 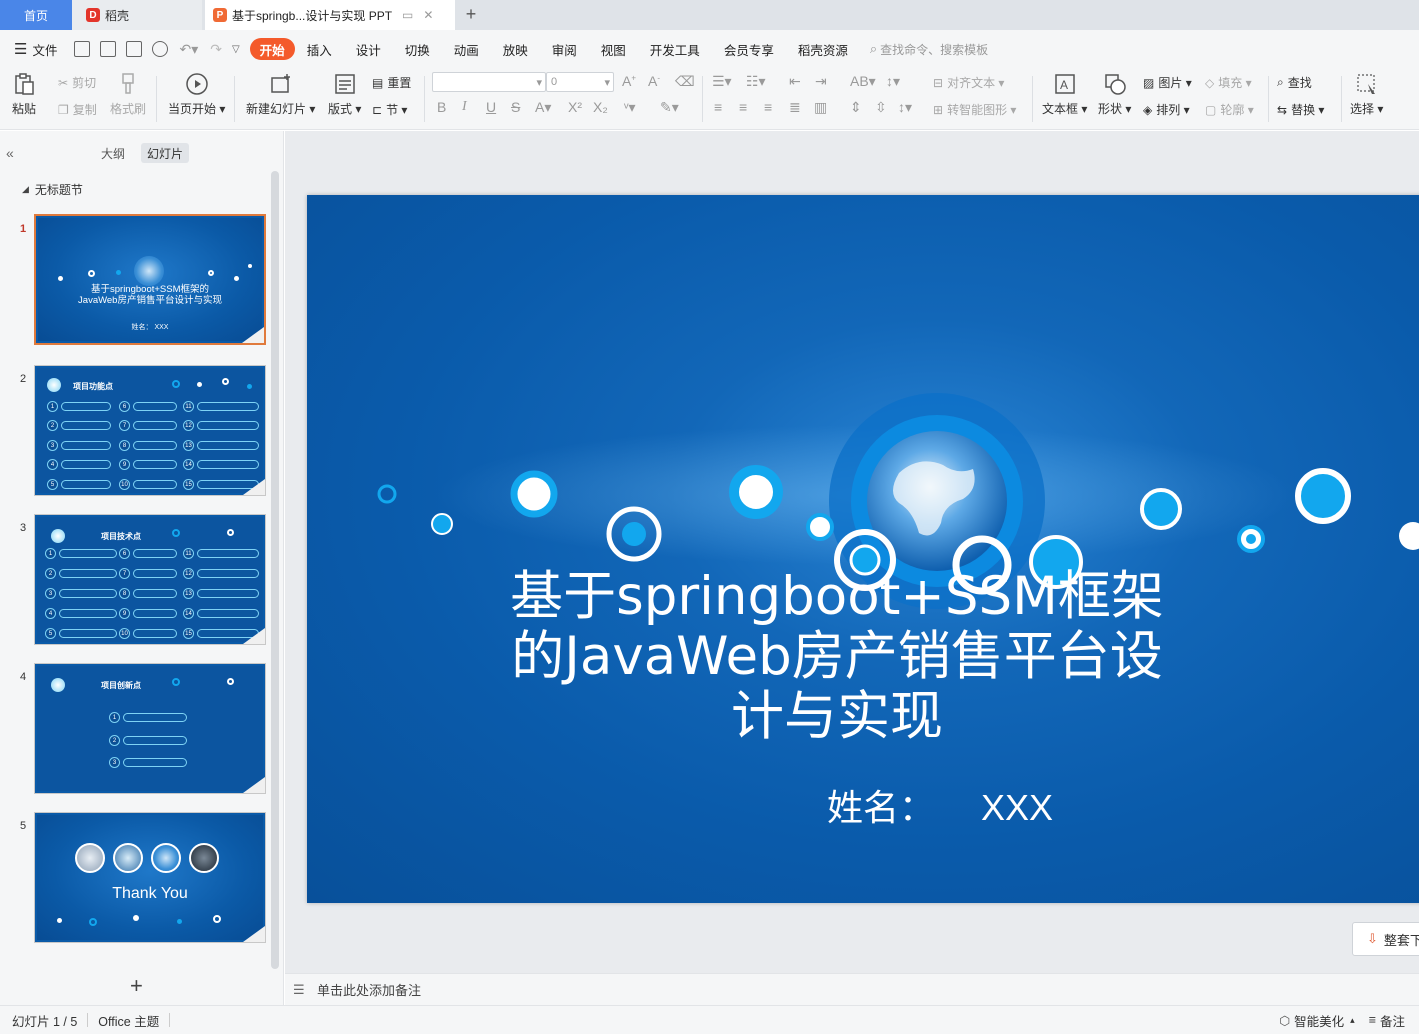 What do you see at coordinates (749, 49) in the screenshot?
I see `menu-member: 会员专享` at bounding box center [749, 49].